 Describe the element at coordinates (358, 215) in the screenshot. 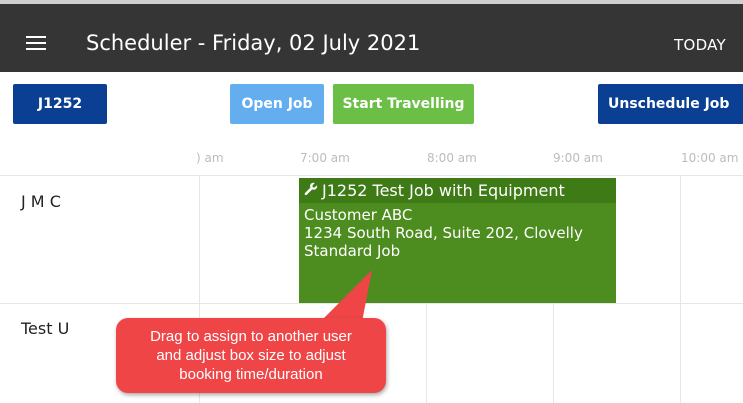

I see `booking-customer: Customer ABC` at that location.